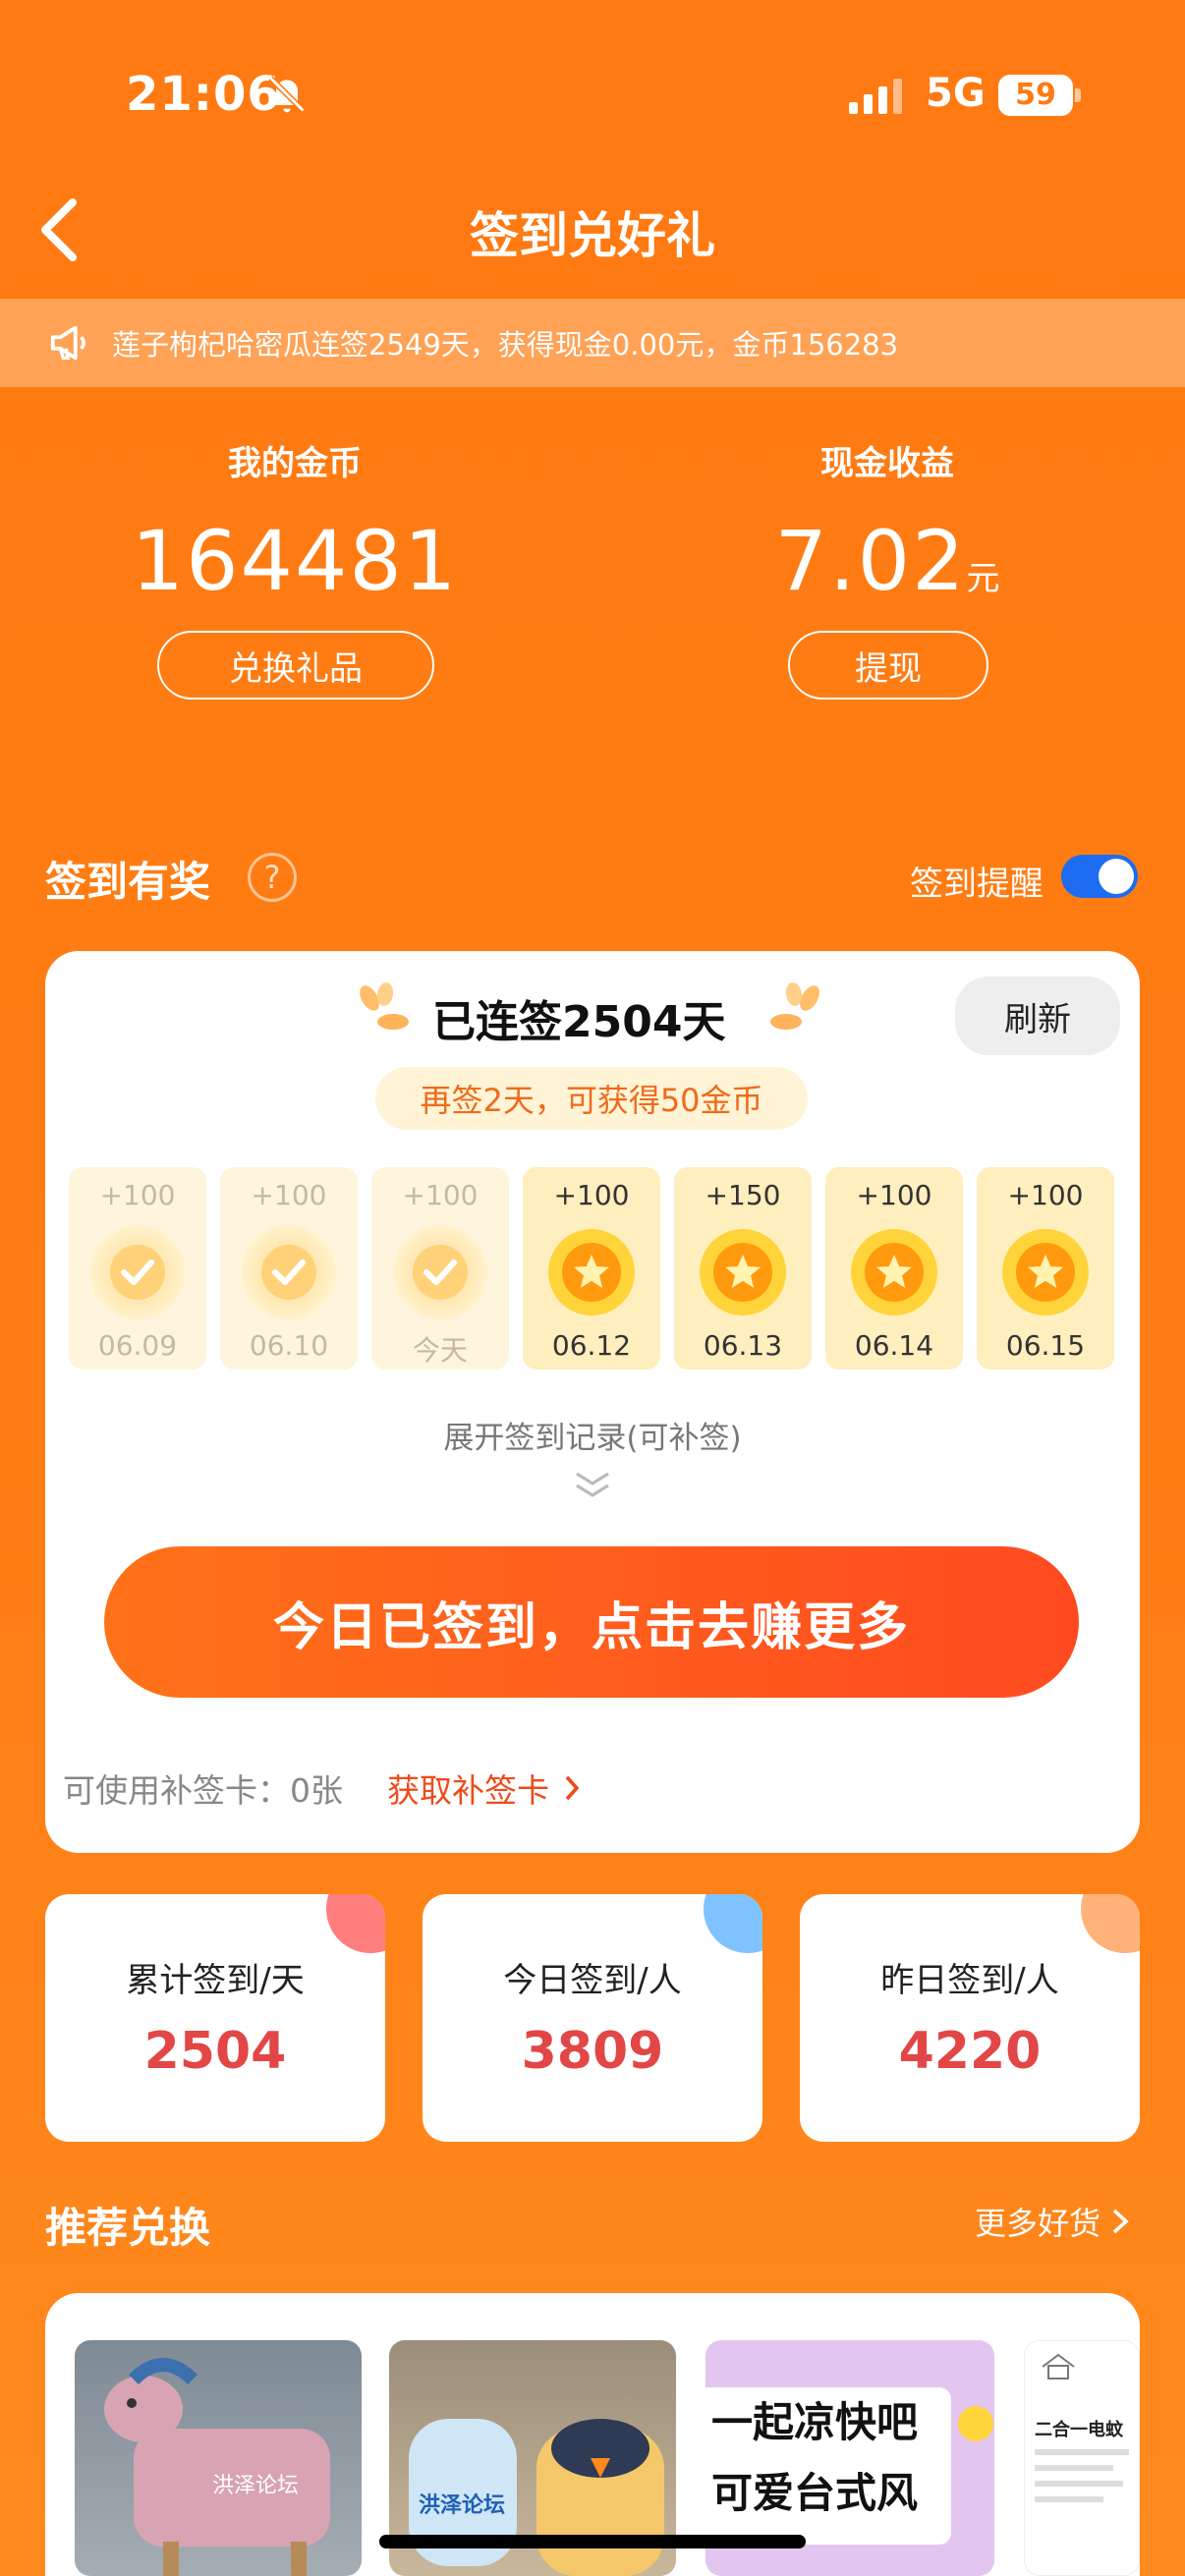 This screenshot has width=1185, height=2576. Describe the element at coordinates (1045, 1345) in the screenshot. I see `day-date: 06.15` at that location.